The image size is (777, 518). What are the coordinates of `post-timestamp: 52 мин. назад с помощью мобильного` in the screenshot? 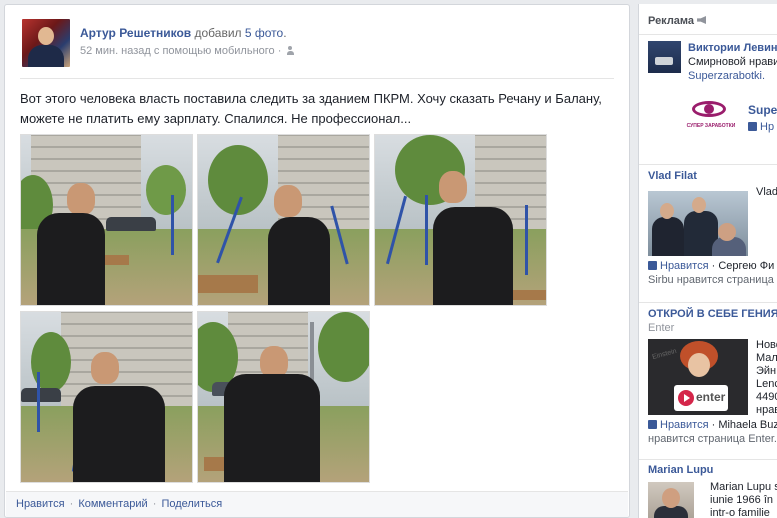 It's located at (177, 51).